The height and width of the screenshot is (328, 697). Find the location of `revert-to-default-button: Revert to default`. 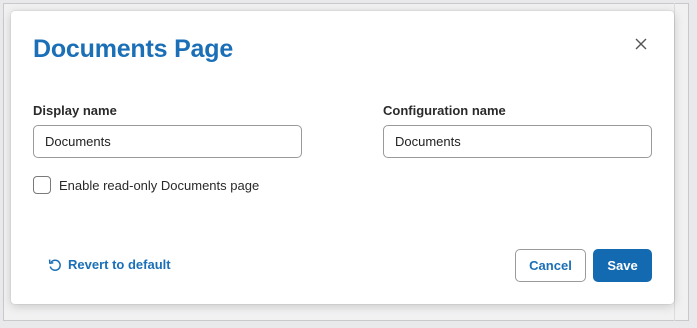

revert-to-default-button: Revert to default is located at coordinates (109, 264).